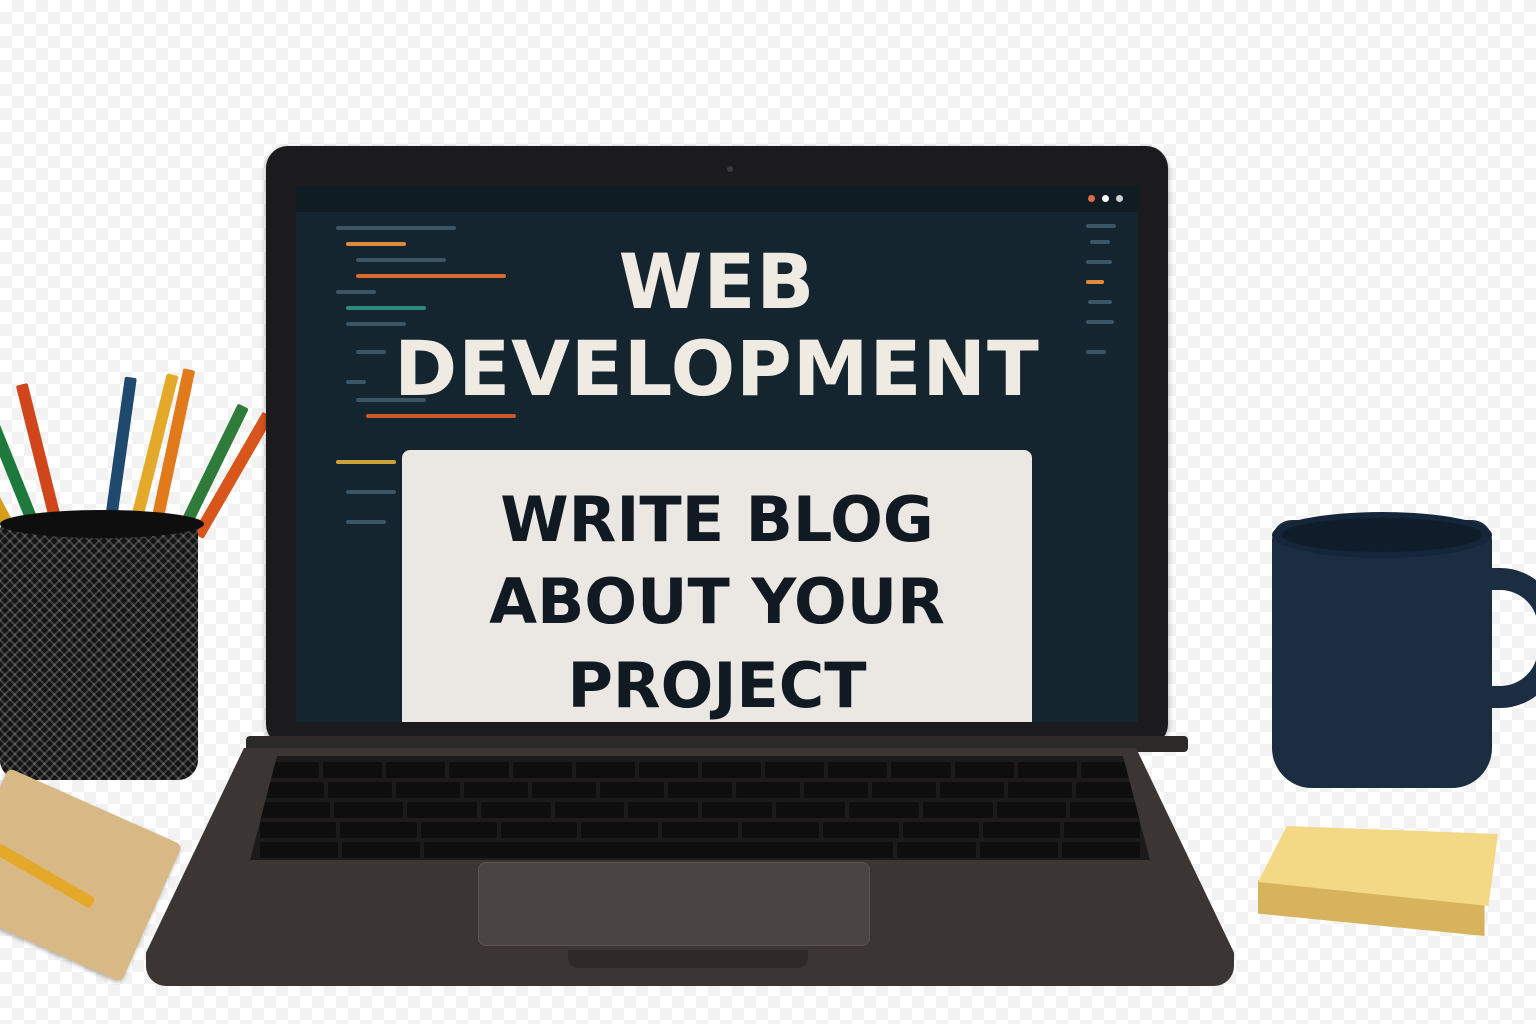 This screenshot has width=1536, height=1024. Describe the element at coordinates (730, 169) in the screenshot. I see `webcam-icon` at that location.